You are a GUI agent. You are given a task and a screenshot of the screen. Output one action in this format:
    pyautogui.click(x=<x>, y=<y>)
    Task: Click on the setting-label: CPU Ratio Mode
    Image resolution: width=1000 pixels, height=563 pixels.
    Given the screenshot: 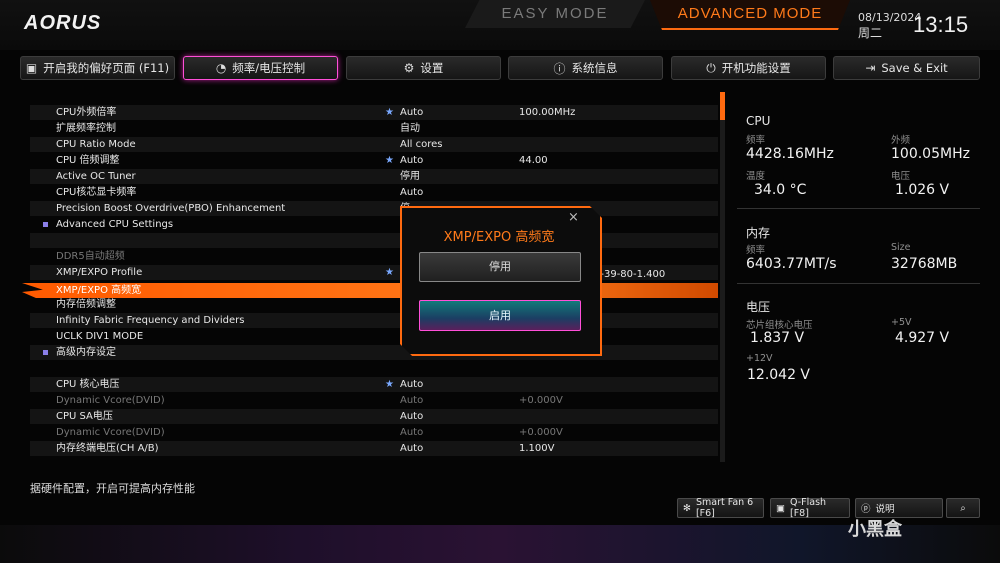 What is the action you would take?
    pyautogui.click(x=96, y=144)
    